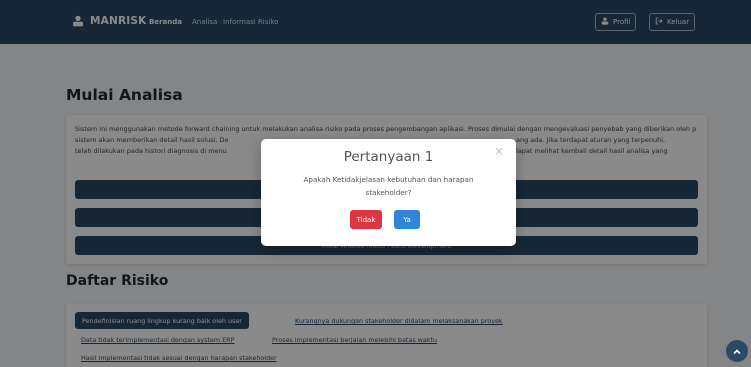 The width and height of the screenshot is (751, 367). I want to click on no-button: Tidak, so click(366, 219).